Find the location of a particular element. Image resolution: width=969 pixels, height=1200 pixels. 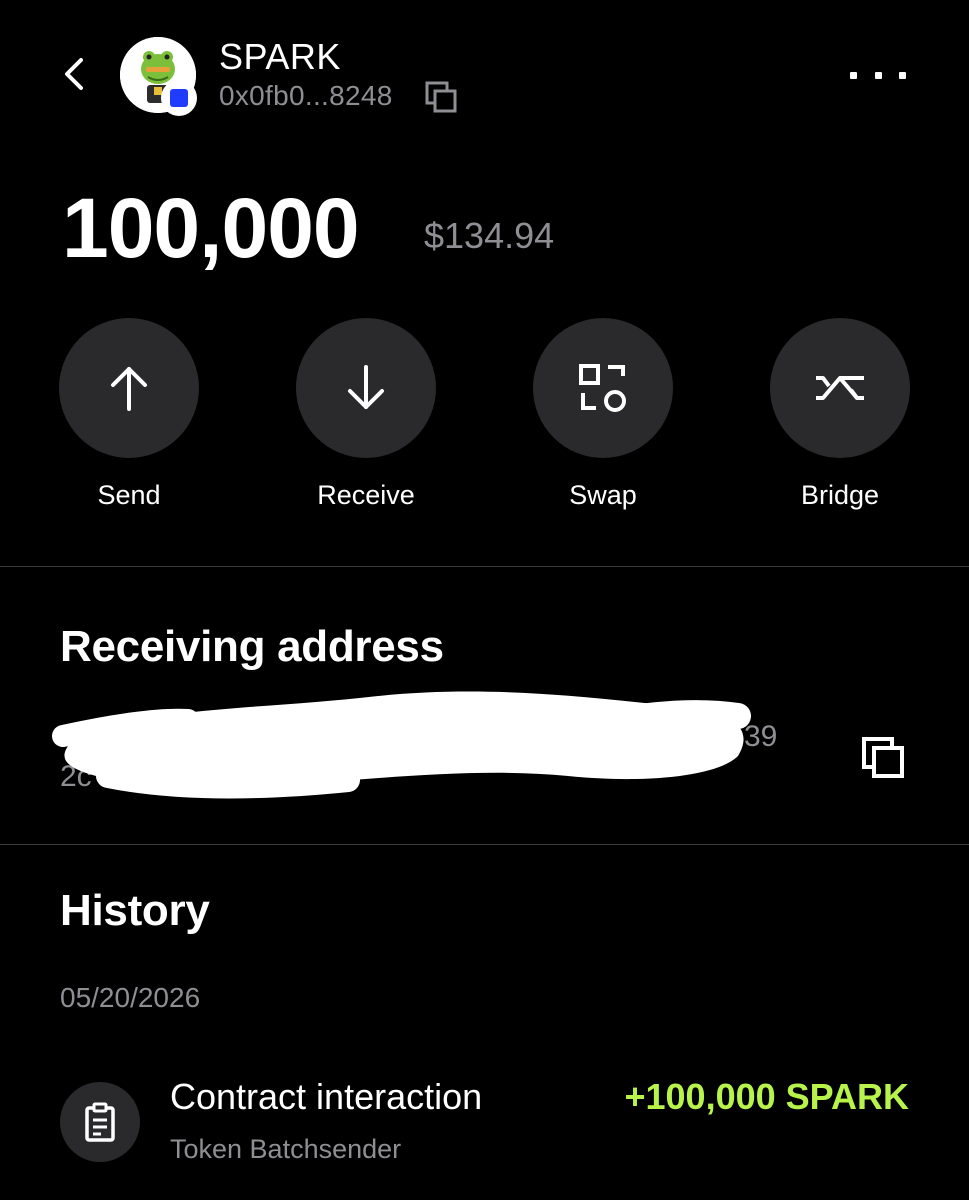

send-button: Send is located at coordinates (129, 414).